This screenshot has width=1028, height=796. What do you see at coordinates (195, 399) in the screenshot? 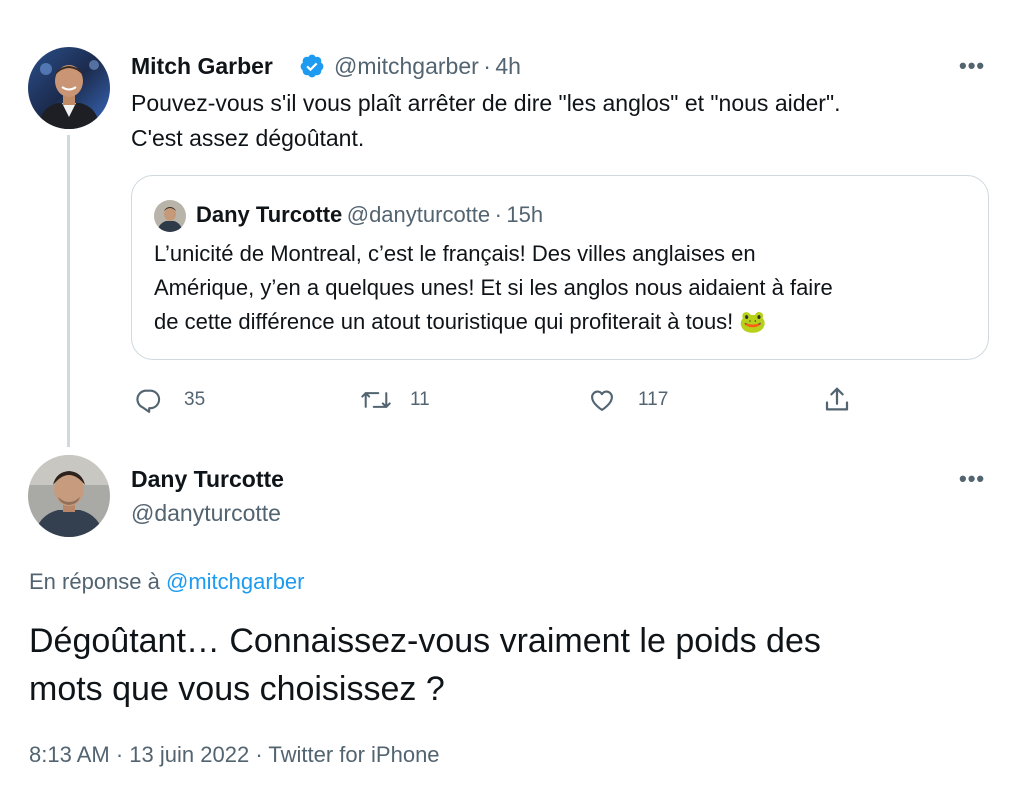
I see `reply-count: 35` at bounding box center [195, 399].